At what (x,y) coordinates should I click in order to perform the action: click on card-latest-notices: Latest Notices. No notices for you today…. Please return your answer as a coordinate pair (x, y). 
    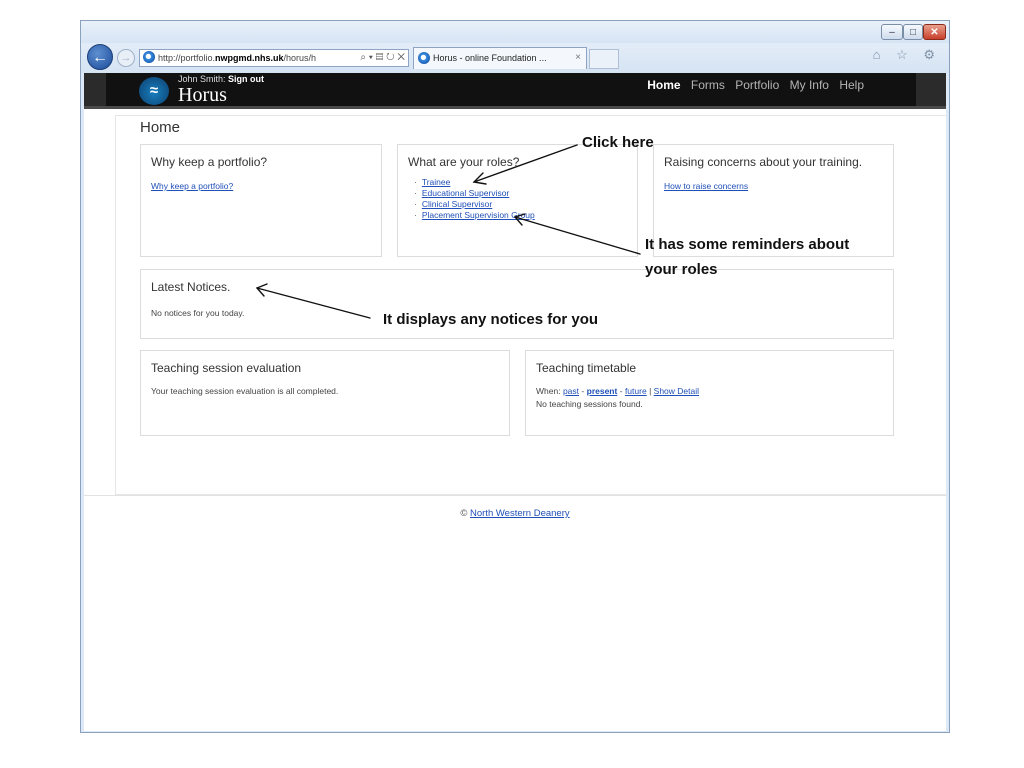
    Looking at the image, I should click on (517, 304).